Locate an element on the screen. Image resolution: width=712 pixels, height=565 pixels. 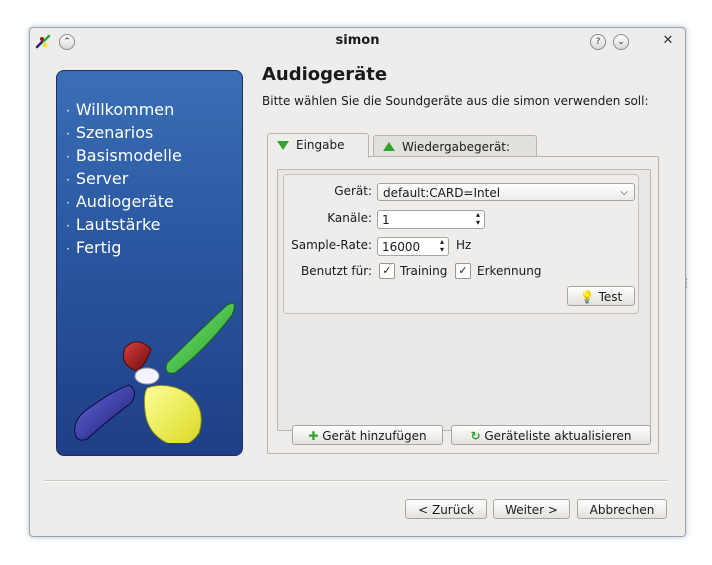
device-label: Gerät: is located at coordinates (353, 191).